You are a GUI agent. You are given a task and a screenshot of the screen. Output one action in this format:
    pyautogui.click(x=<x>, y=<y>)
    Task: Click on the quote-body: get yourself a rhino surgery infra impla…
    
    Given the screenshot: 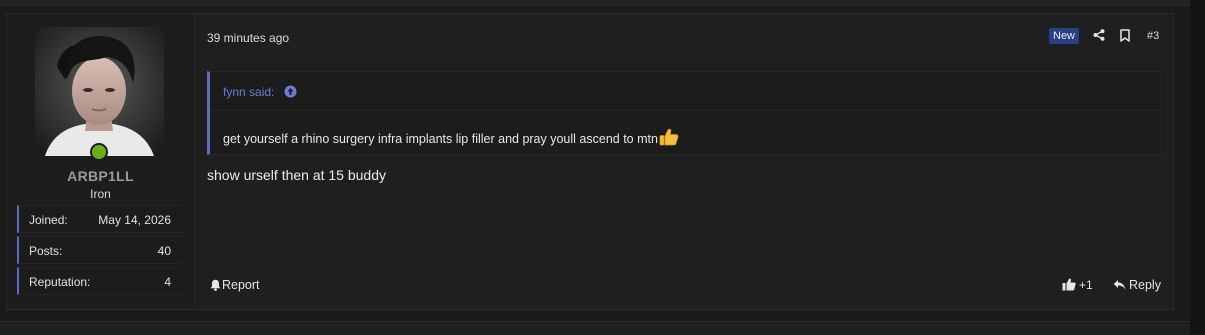 What is the action you would take?
    pyautogui.click(x=451, y=137)
    